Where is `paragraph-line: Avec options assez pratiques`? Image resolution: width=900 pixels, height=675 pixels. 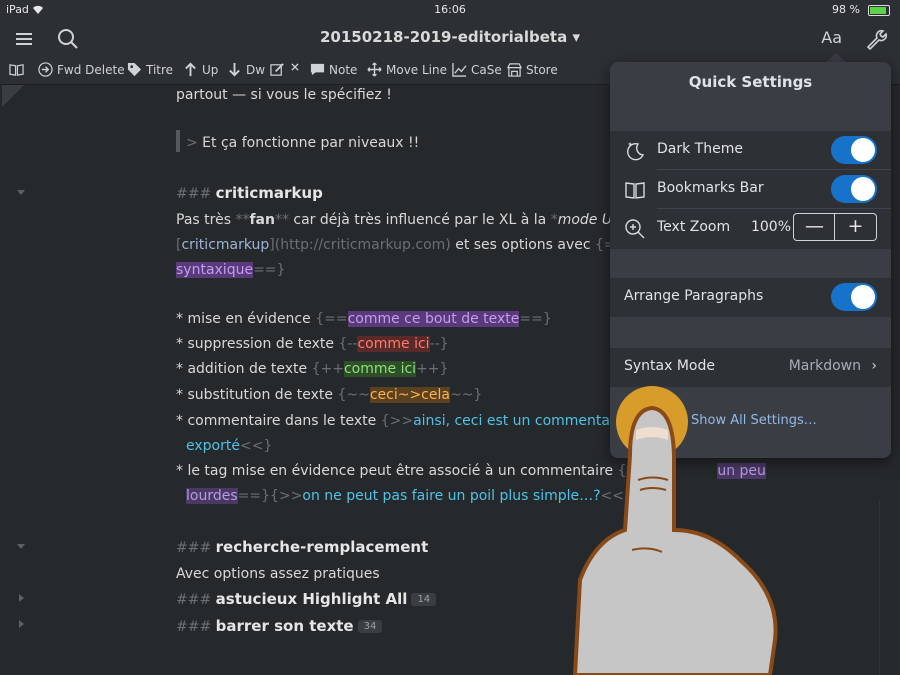 paragraph-line: Avec options assez pratiques is located at coordinates (278, 574).